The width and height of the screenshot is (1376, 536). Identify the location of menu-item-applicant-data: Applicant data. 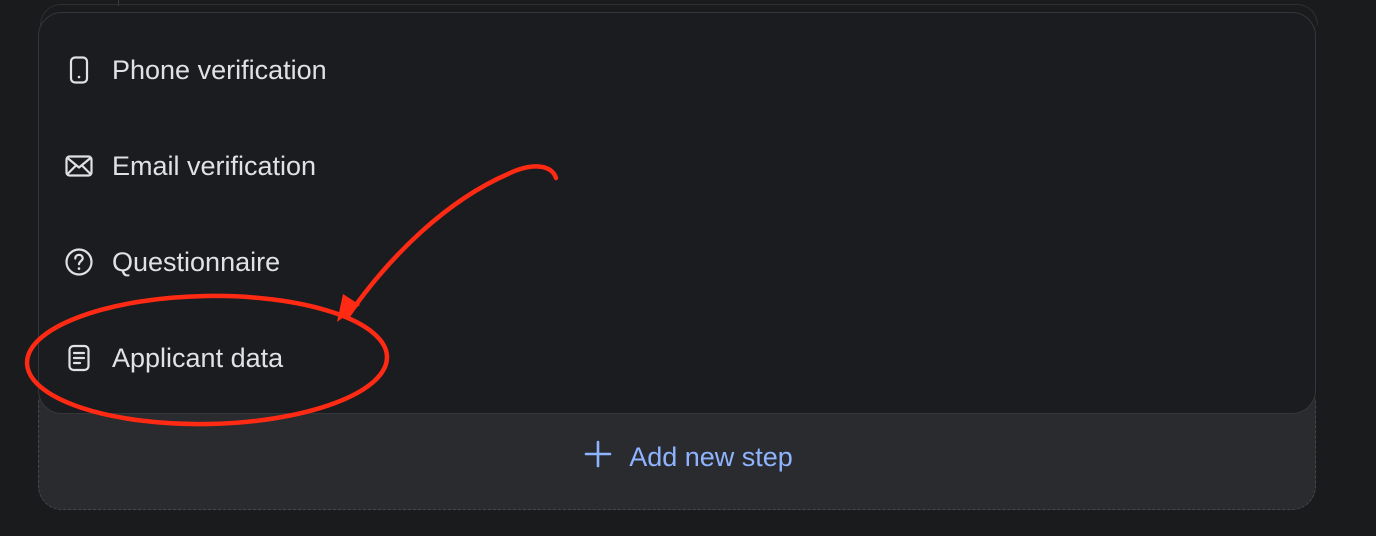
(173, 358).